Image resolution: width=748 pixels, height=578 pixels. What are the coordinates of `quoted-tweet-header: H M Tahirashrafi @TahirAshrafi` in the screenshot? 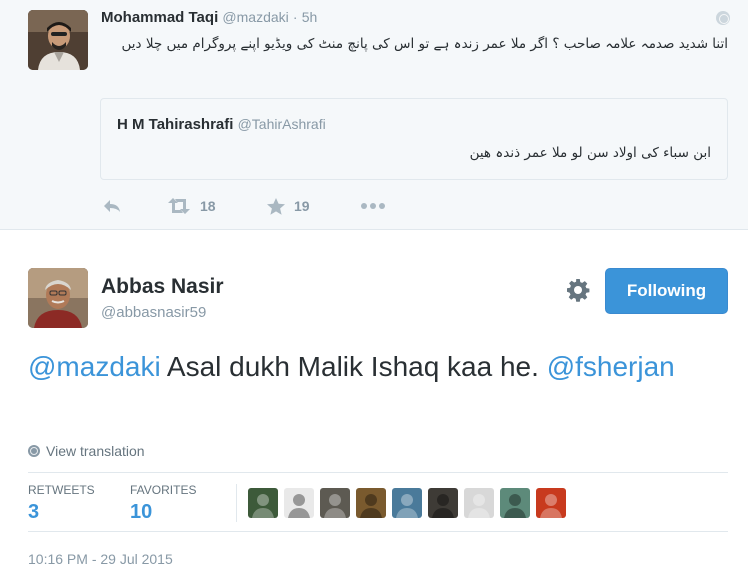 It's located at (221, 124).